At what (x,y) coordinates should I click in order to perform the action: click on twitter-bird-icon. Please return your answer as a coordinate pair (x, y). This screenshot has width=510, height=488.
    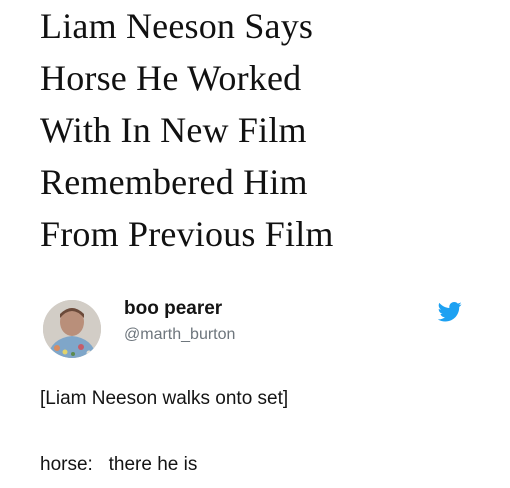
    Looking at the image, I should click on (450, 312).